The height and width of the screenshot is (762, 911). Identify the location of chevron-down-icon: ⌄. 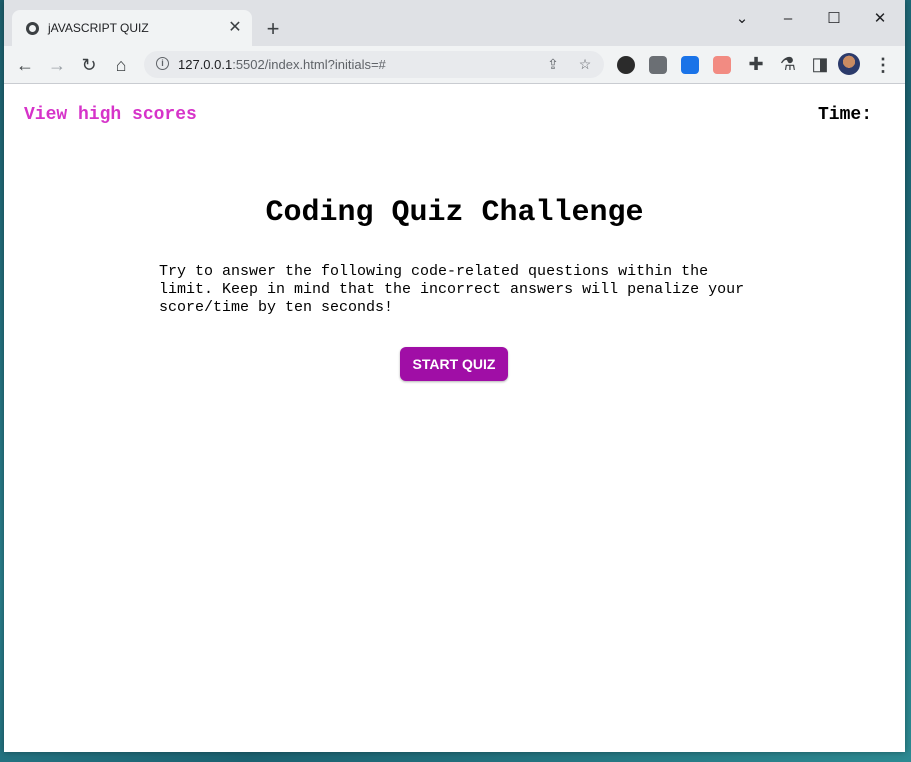
(742, 19).